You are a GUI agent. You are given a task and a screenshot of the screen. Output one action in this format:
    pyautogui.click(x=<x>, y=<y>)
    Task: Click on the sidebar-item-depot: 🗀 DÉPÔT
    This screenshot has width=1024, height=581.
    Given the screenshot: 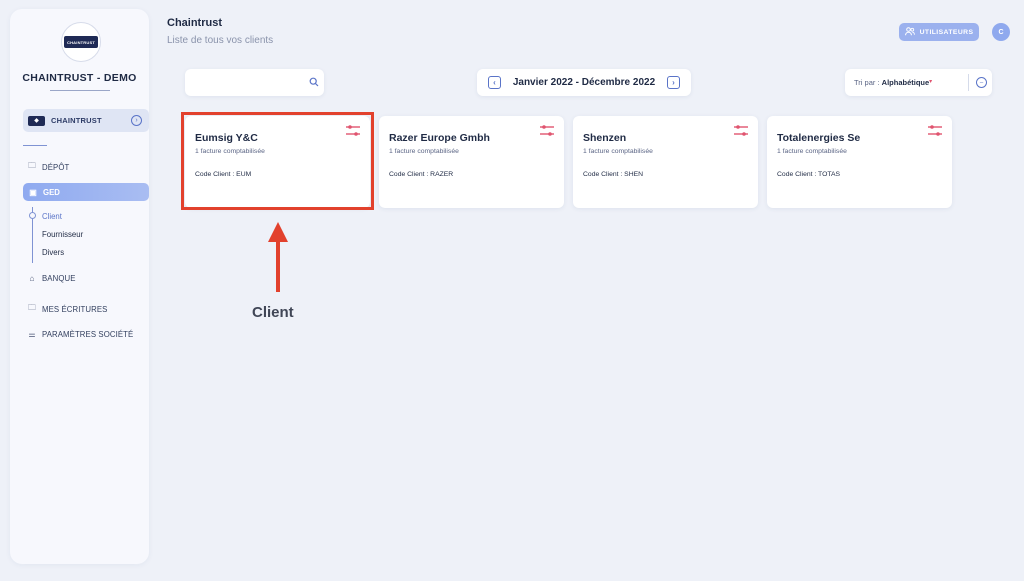 What is the action you would take?
    pyautogui.click(x=48, y=167)
    